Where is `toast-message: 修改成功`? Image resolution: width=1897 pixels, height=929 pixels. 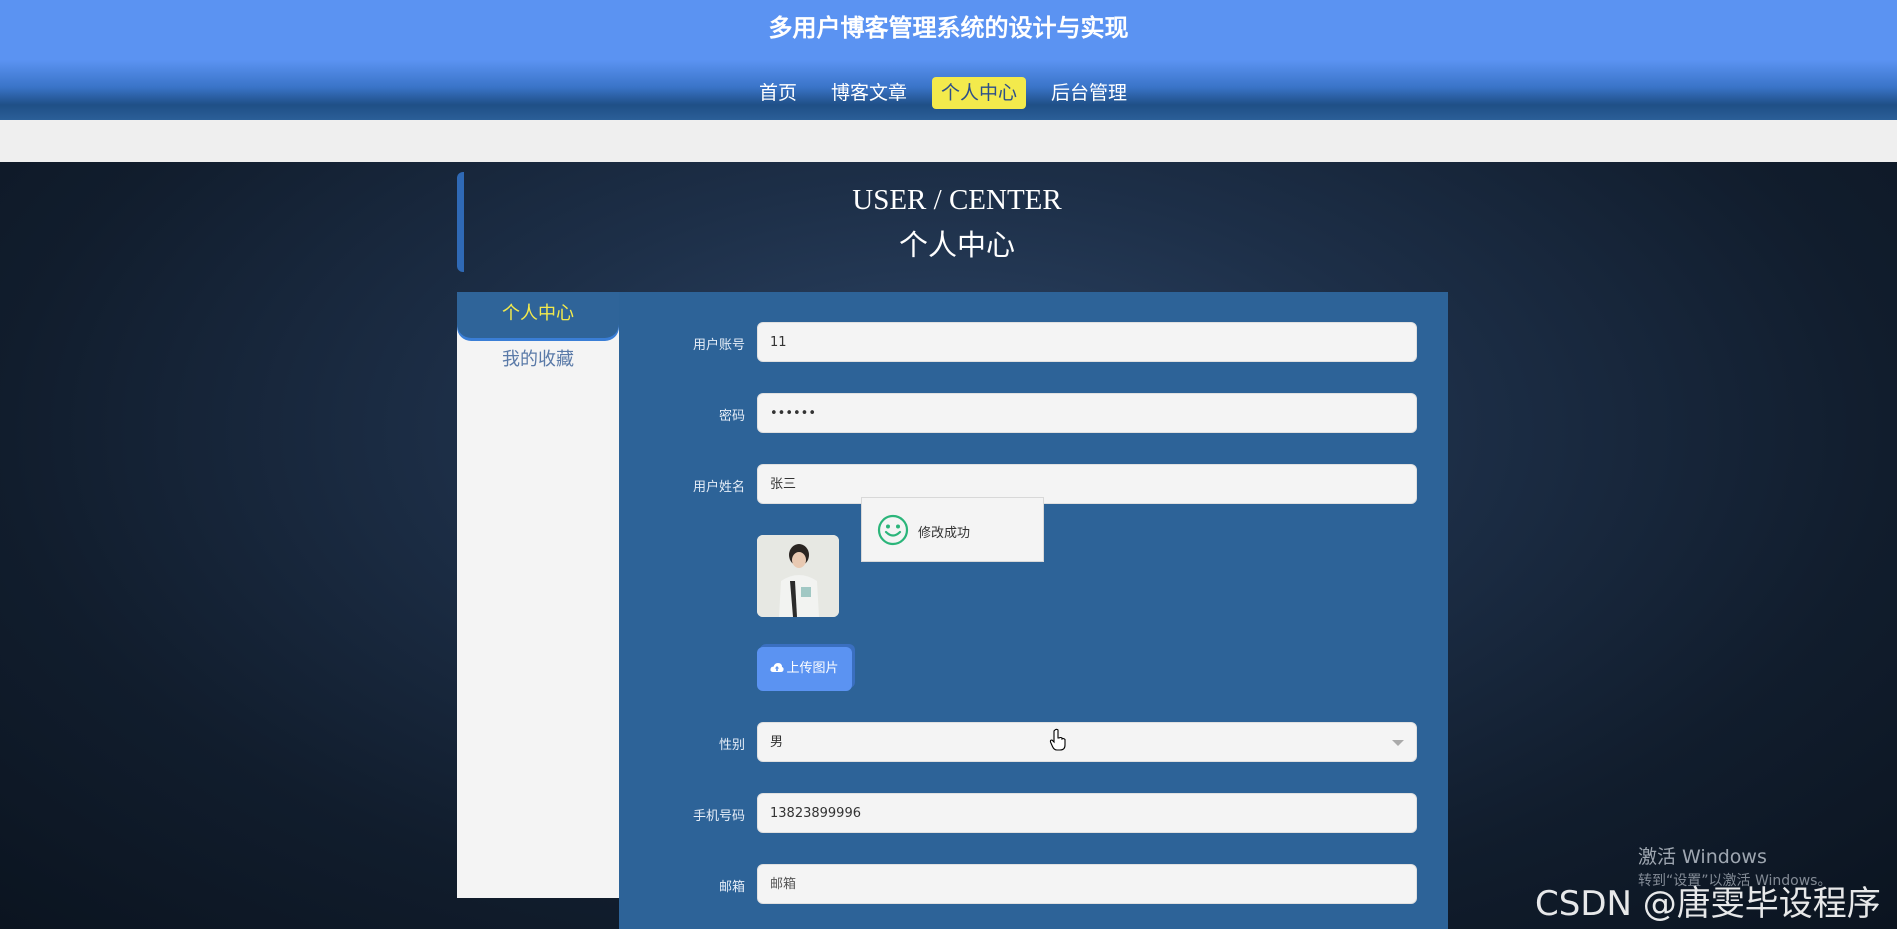 toast-message: 修改成功 is located at coordinates (944, 533).